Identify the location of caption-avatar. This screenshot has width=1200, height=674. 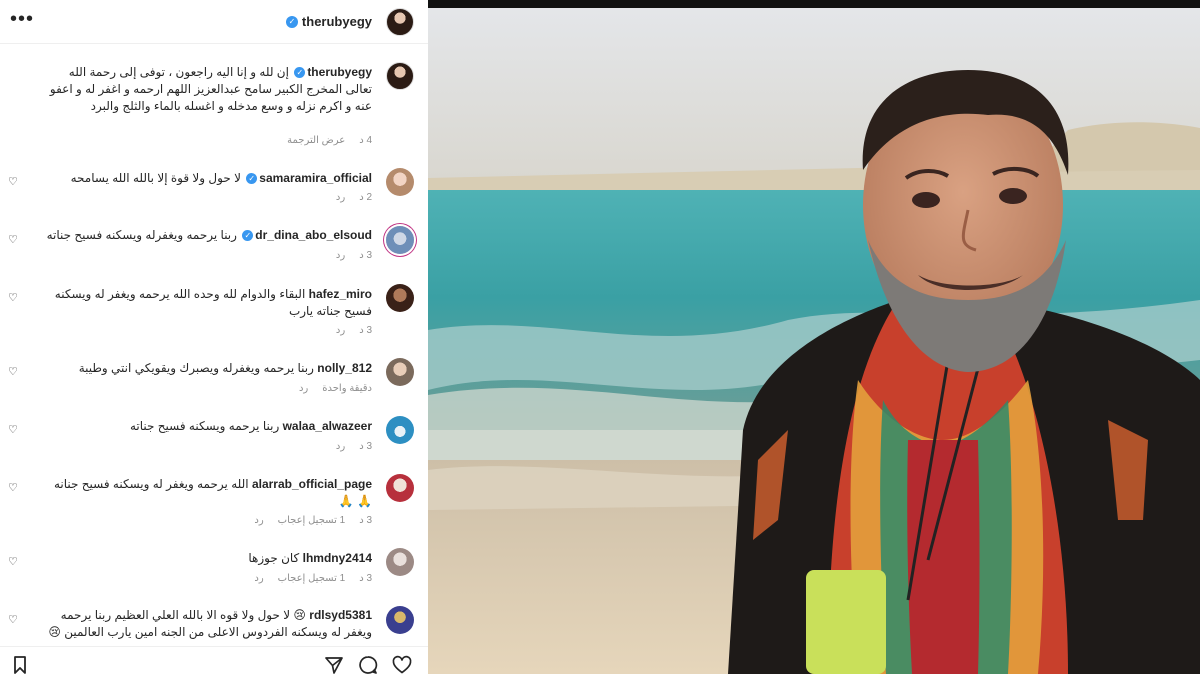
(400, 76).